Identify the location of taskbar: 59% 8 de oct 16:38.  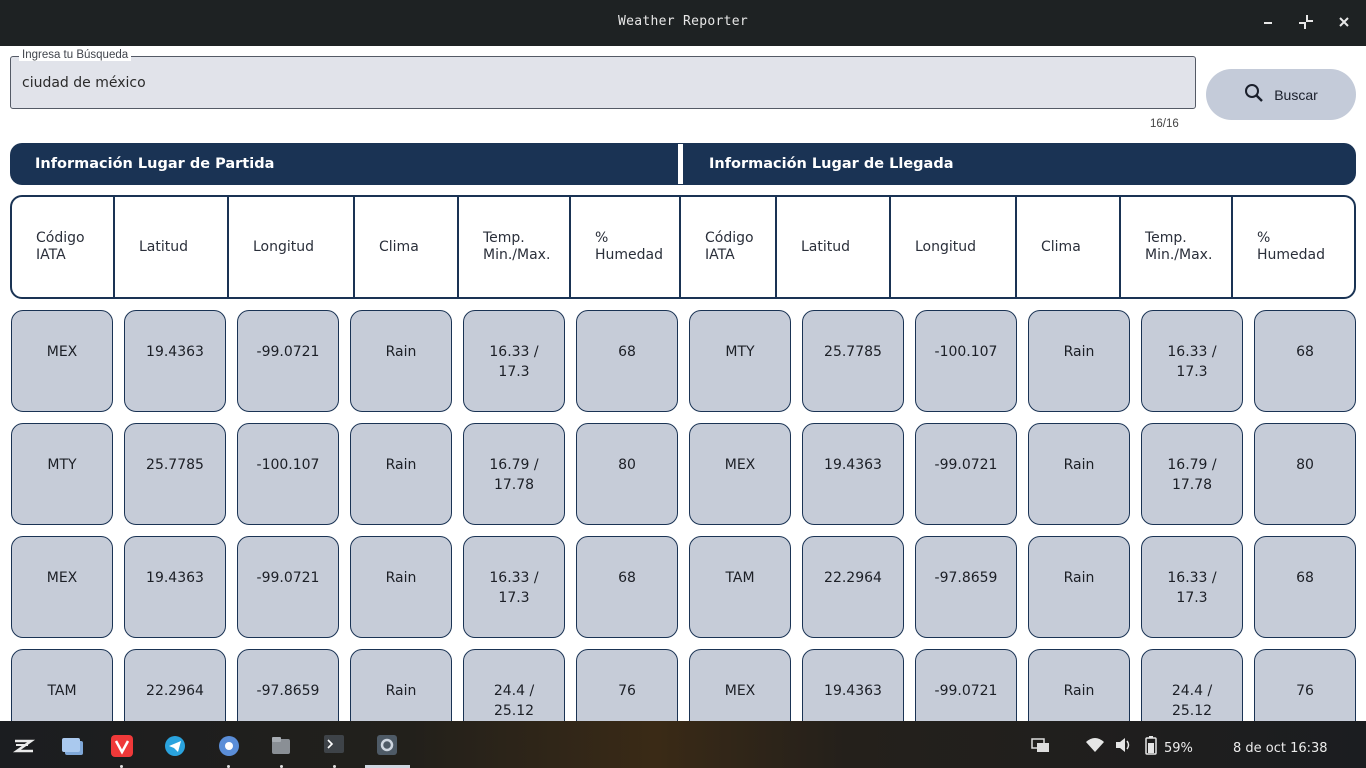
(683, 744).